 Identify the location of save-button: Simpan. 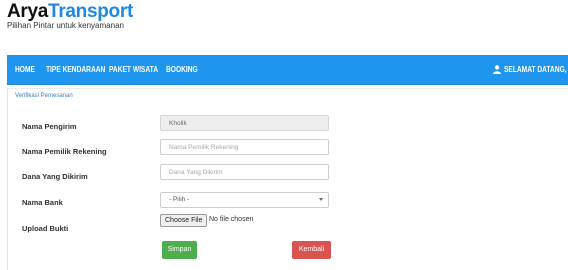
(179, 250).